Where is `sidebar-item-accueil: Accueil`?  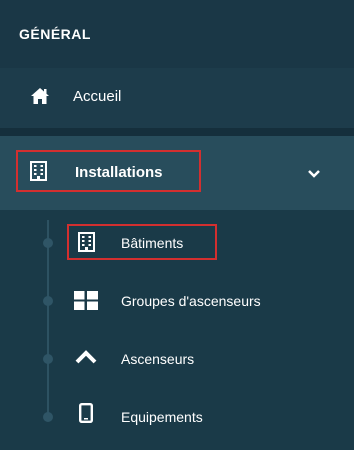
sidebar-item-accueil: Accueil is located at coordinates (177, 98).